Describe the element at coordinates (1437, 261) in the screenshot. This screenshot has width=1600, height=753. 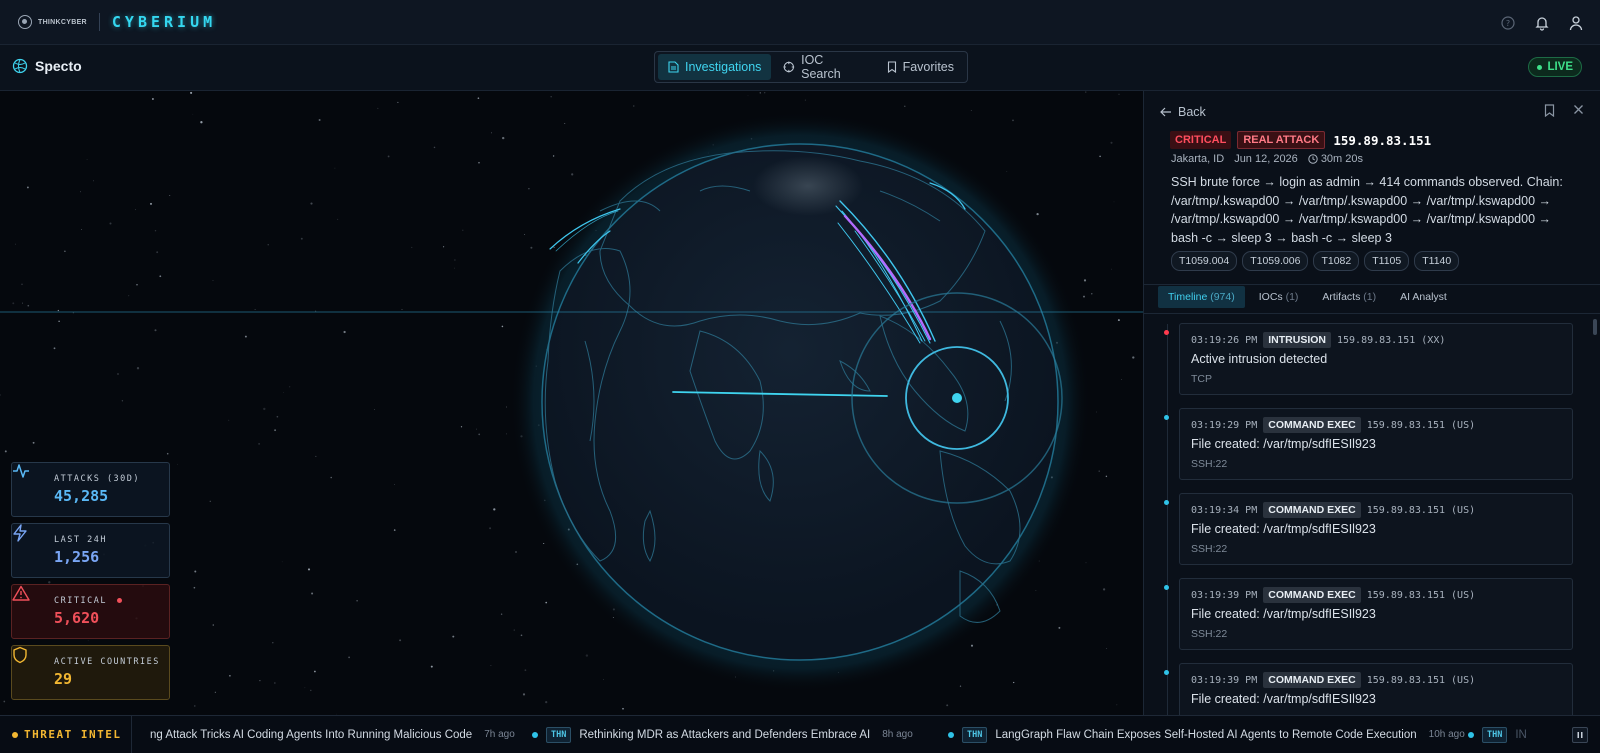
I see `technique-tag: T1140` at that location.